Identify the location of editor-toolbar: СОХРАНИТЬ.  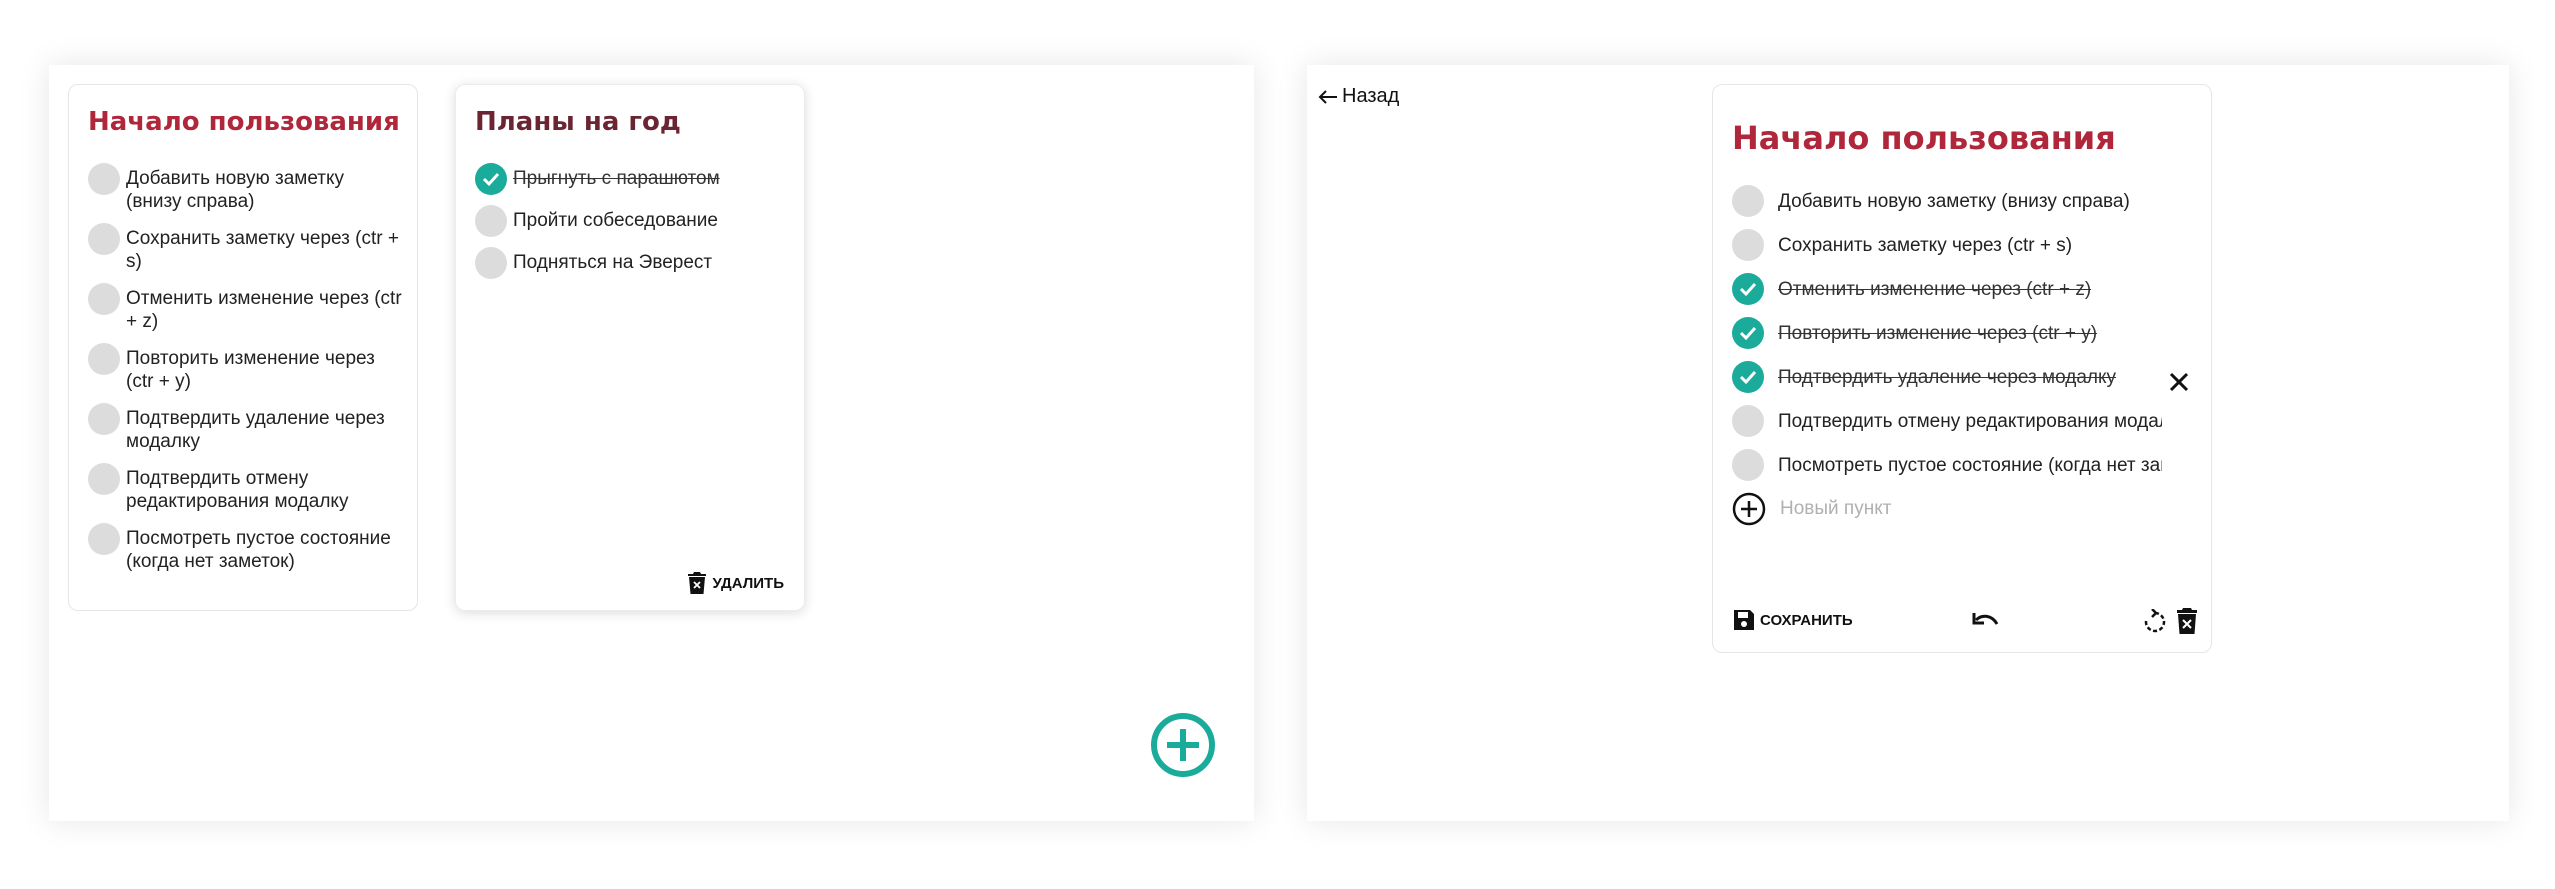
(1964, 623).